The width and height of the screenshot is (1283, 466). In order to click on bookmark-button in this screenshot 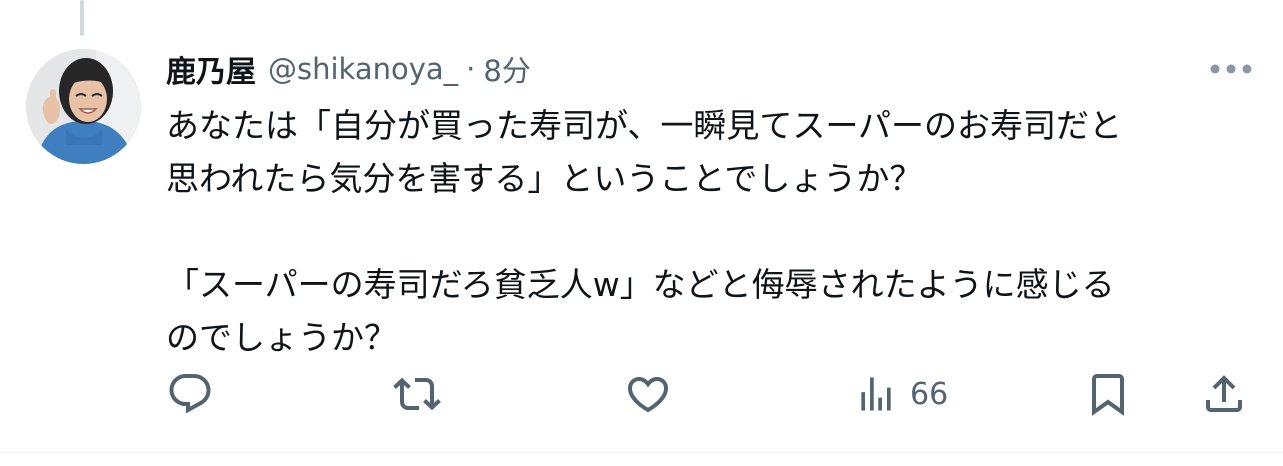, I will do `click(1108, 394)`.